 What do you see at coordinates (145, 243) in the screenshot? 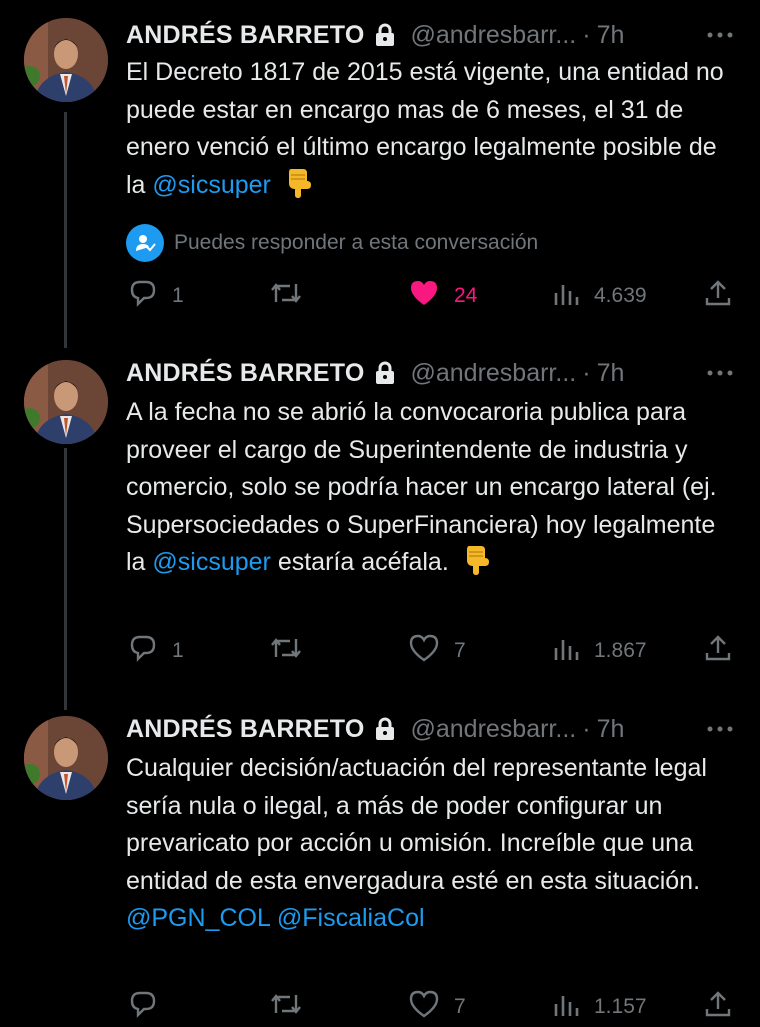
I see `user-check-icon` at bounding box center [145, 243].